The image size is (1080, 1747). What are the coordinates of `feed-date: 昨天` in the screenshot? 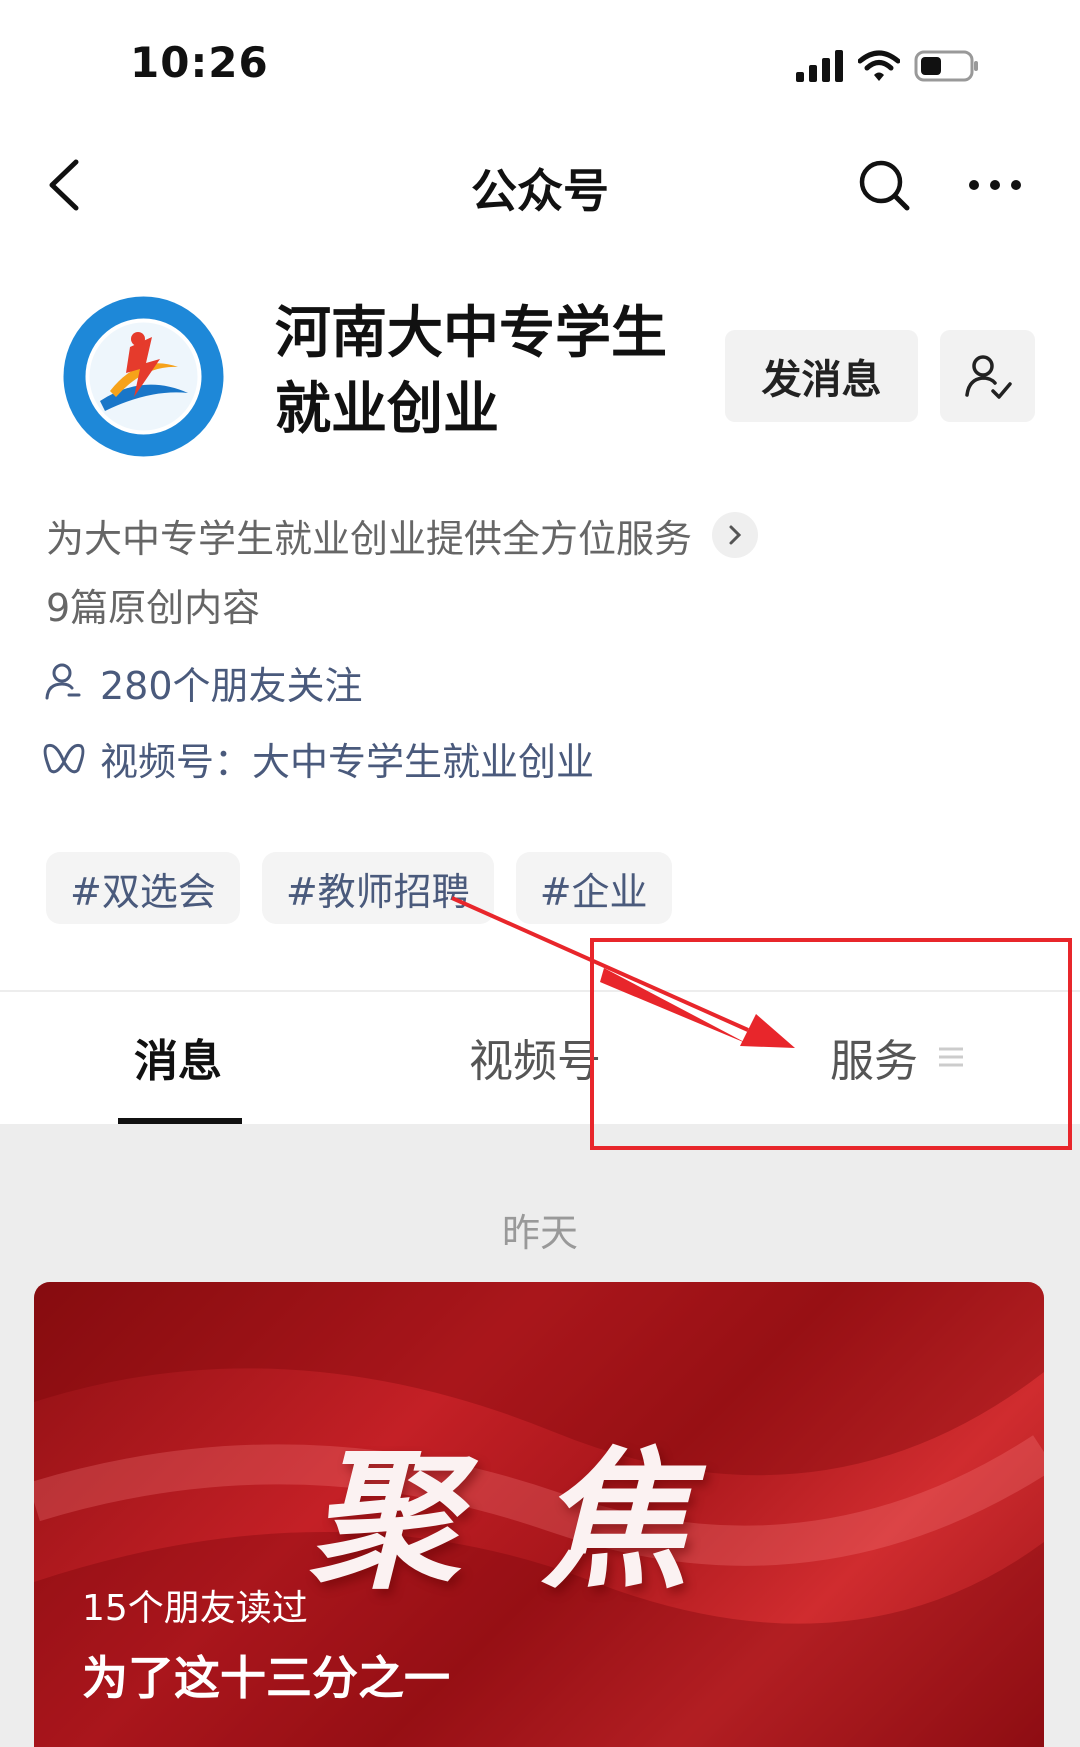 It's located at (539, 1233).